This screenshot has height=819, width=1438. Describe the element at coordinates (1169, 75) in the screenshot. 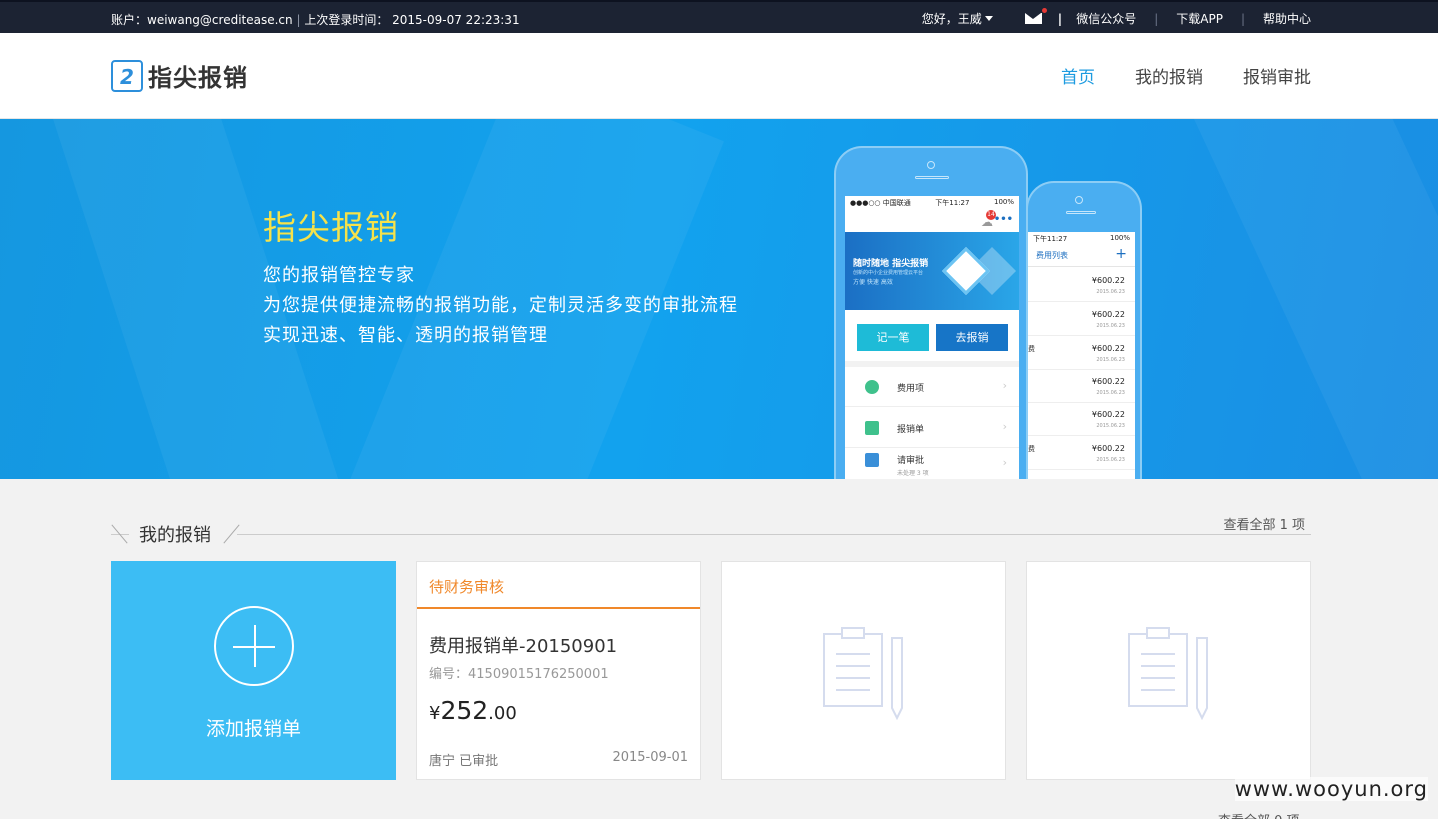

I see `nav-my-reimbursements: 我的报销` at that location.